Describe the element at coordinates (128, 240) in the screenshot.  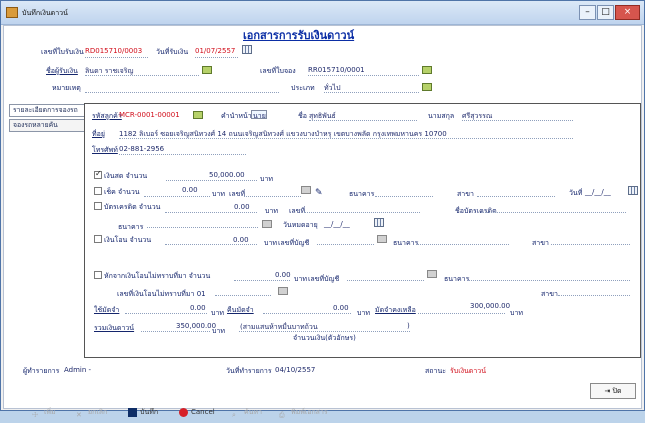
I see `transfer-label: เงินโอน จำนวน` at that location.